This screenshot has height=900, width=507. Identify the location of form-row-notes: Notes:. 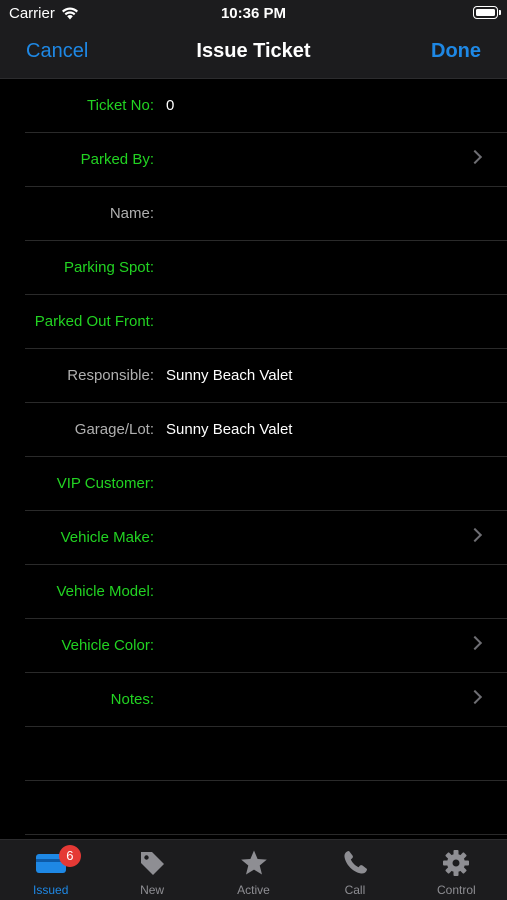
(266, 700).